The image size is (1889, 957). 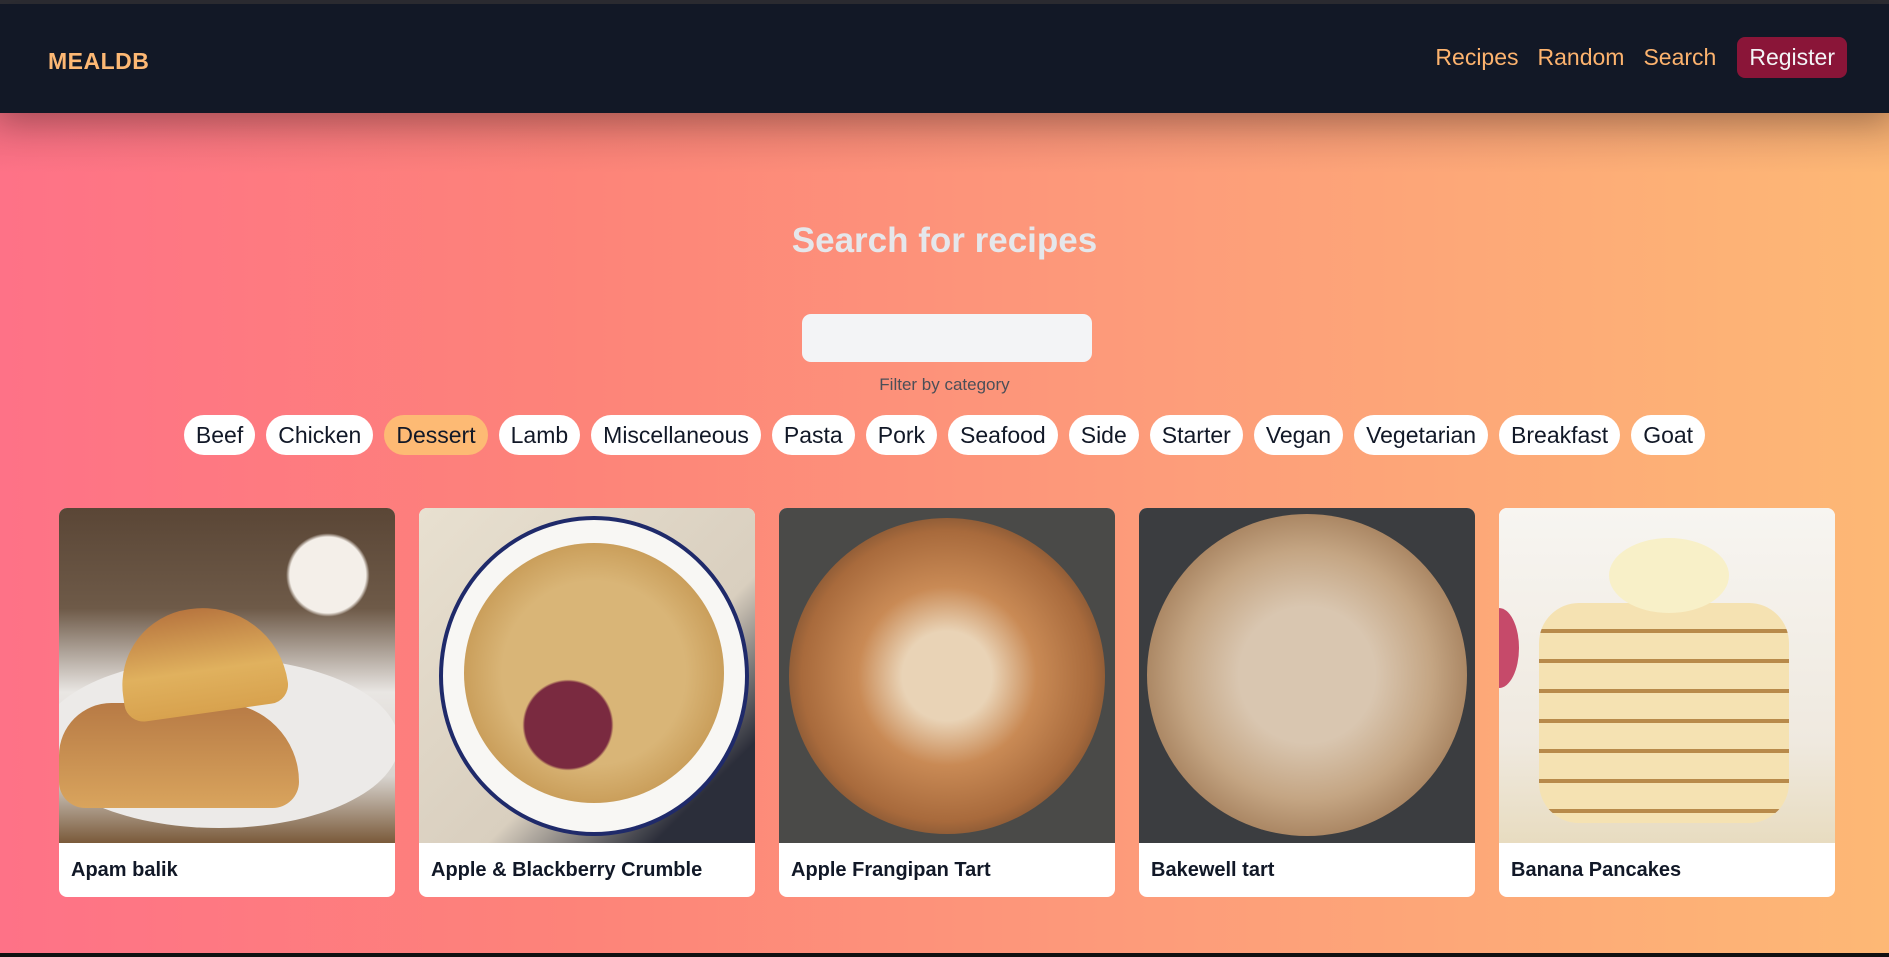 I want to click on recipe-title: Apple & Blackberry Crumble, so click(x=587, y=870).